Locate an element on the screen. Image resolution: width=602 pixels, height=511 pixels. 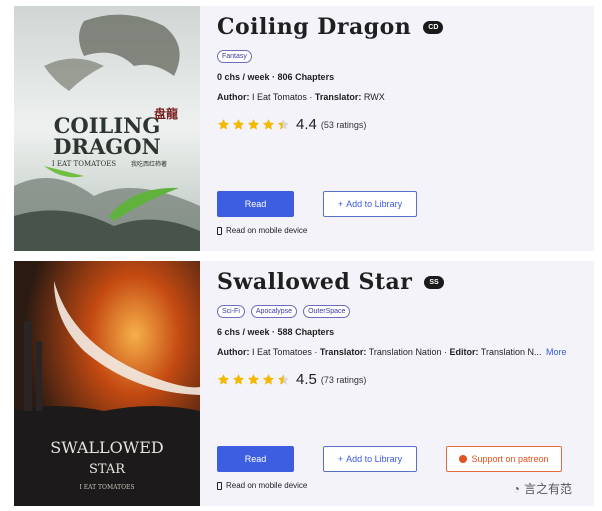
novel-abbr-badge: CD is located at coordinates (433, 27).